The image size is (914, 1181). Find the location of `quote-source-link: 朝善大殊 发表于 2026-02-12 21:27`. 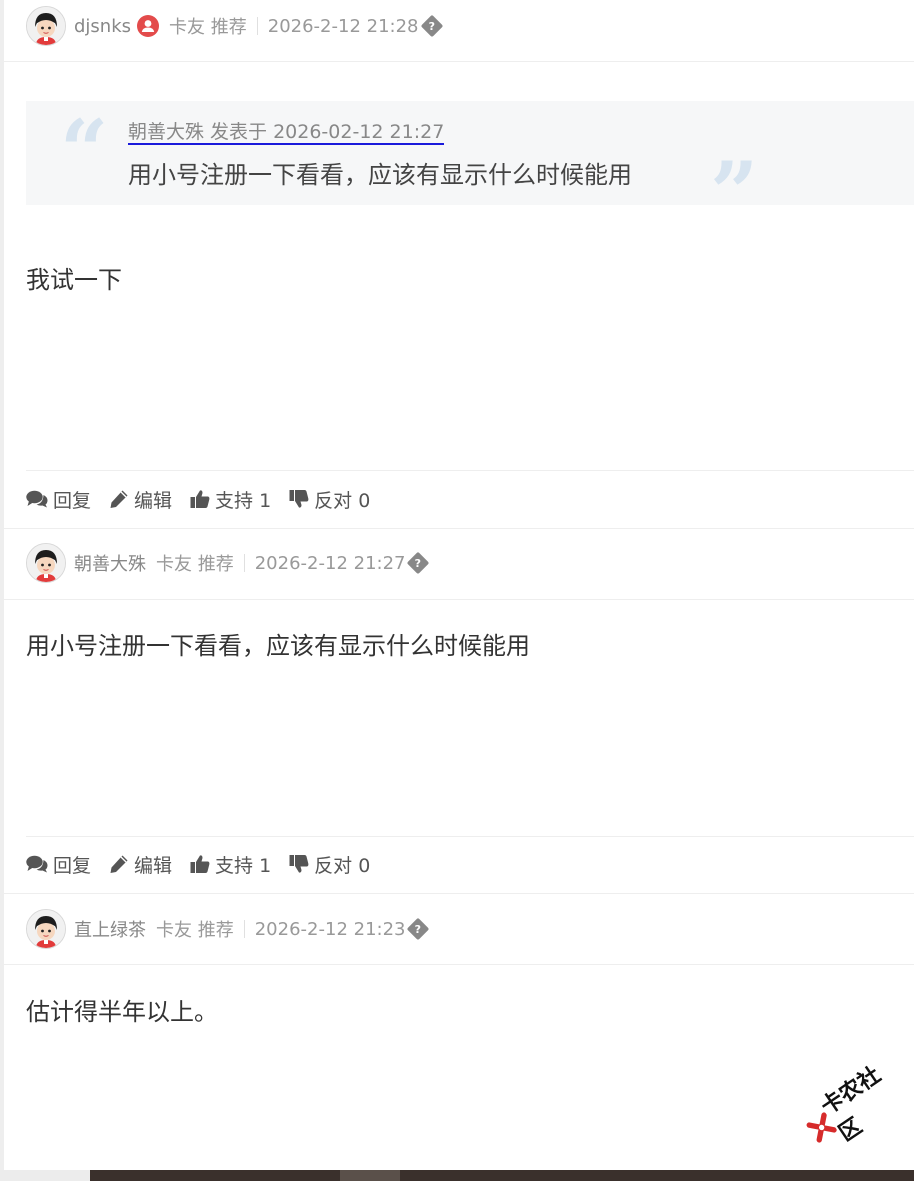

quote-source-link: 朝善大殊 发表于 2026-02-12 21:27 is located at coordinates (286, 133).